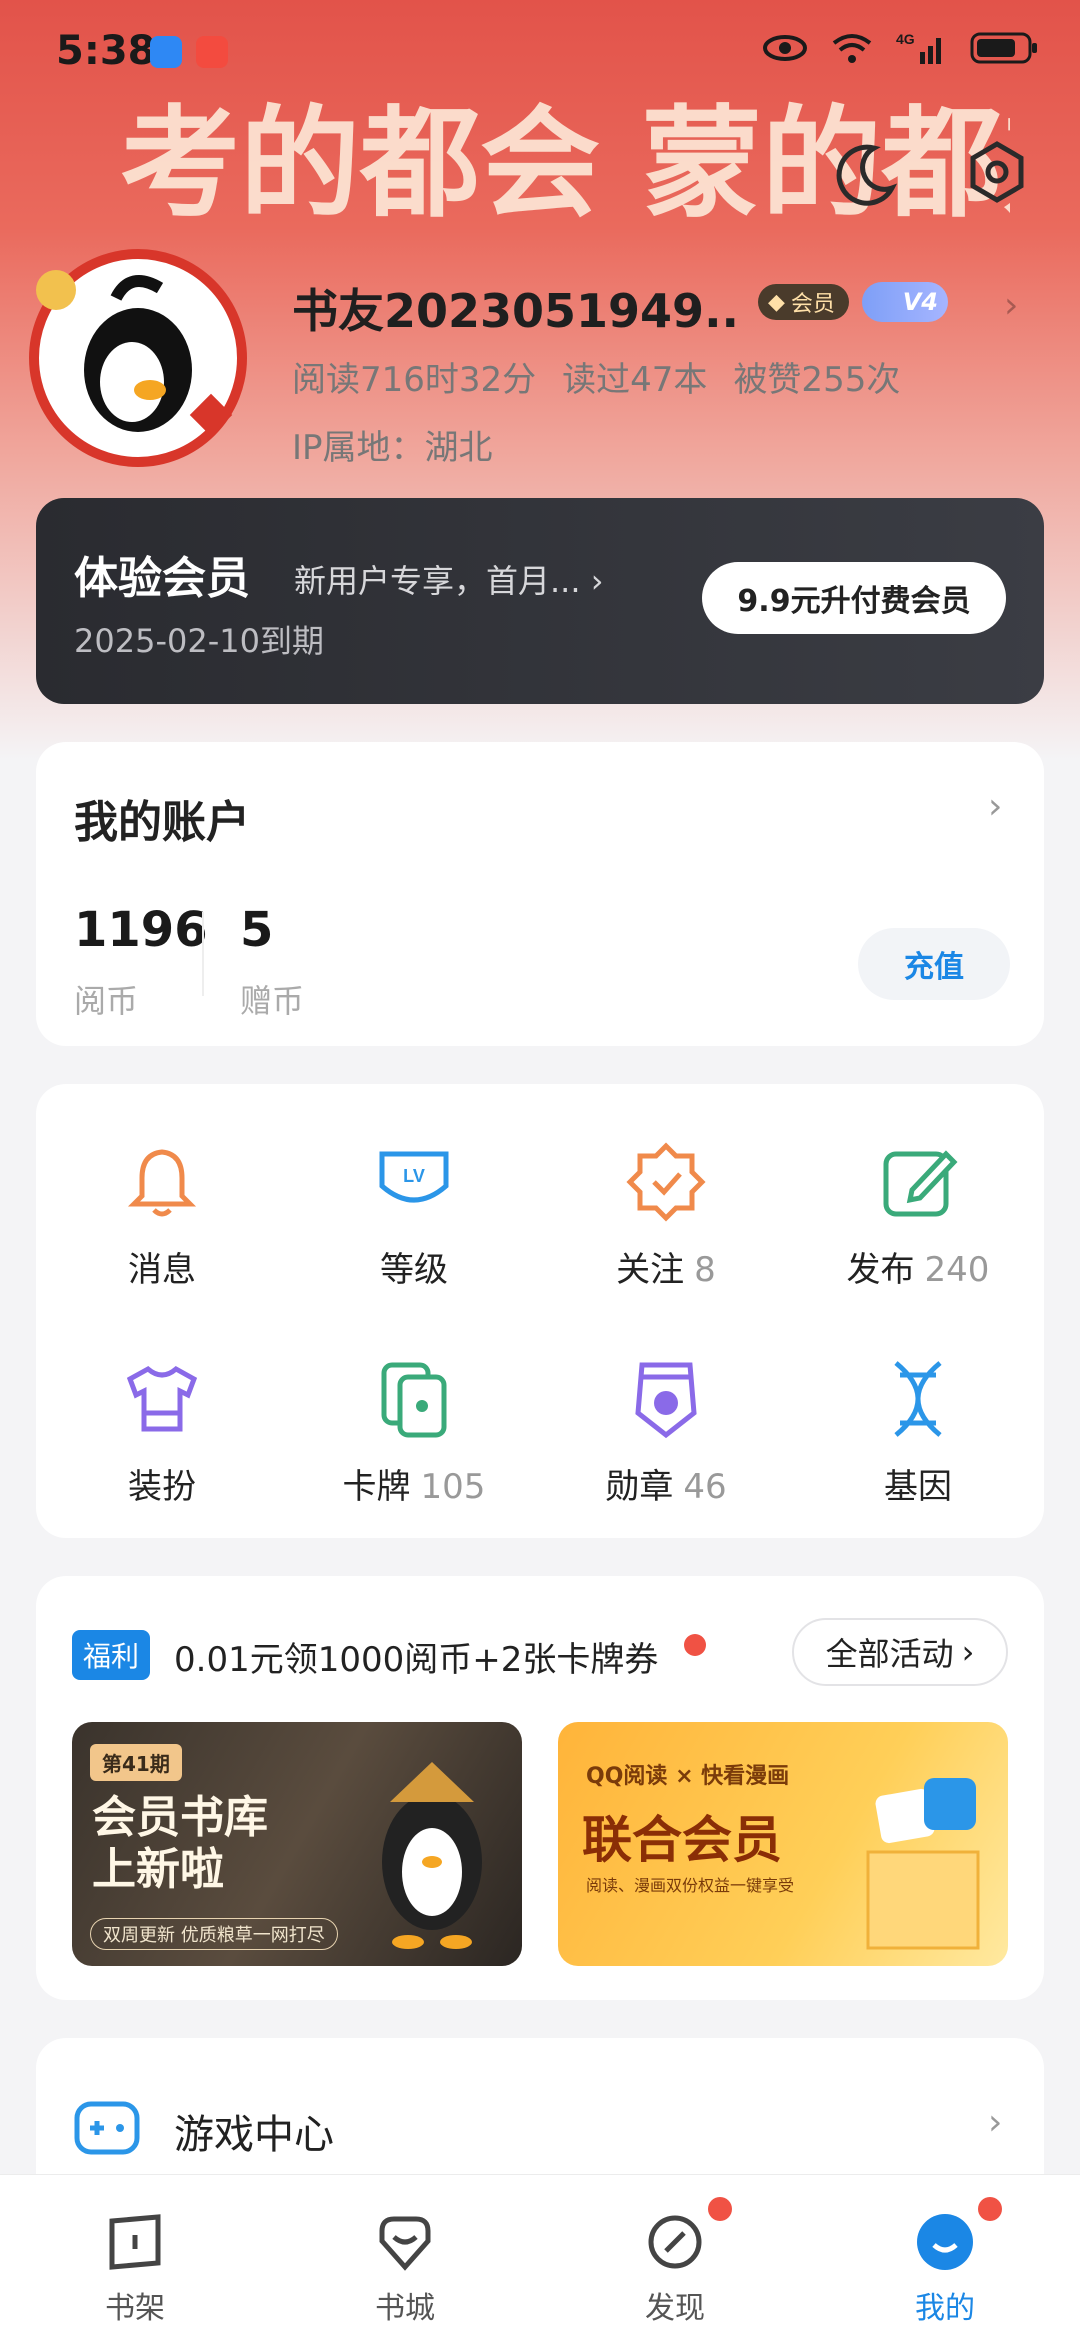 This screenshot has width=1080, height=2340. What do you see at coordinates (688, 1776) in the screenshot?
I see `banner2-top: QQ阅读 × 快看漫画` at bounding box center [688, 1776].